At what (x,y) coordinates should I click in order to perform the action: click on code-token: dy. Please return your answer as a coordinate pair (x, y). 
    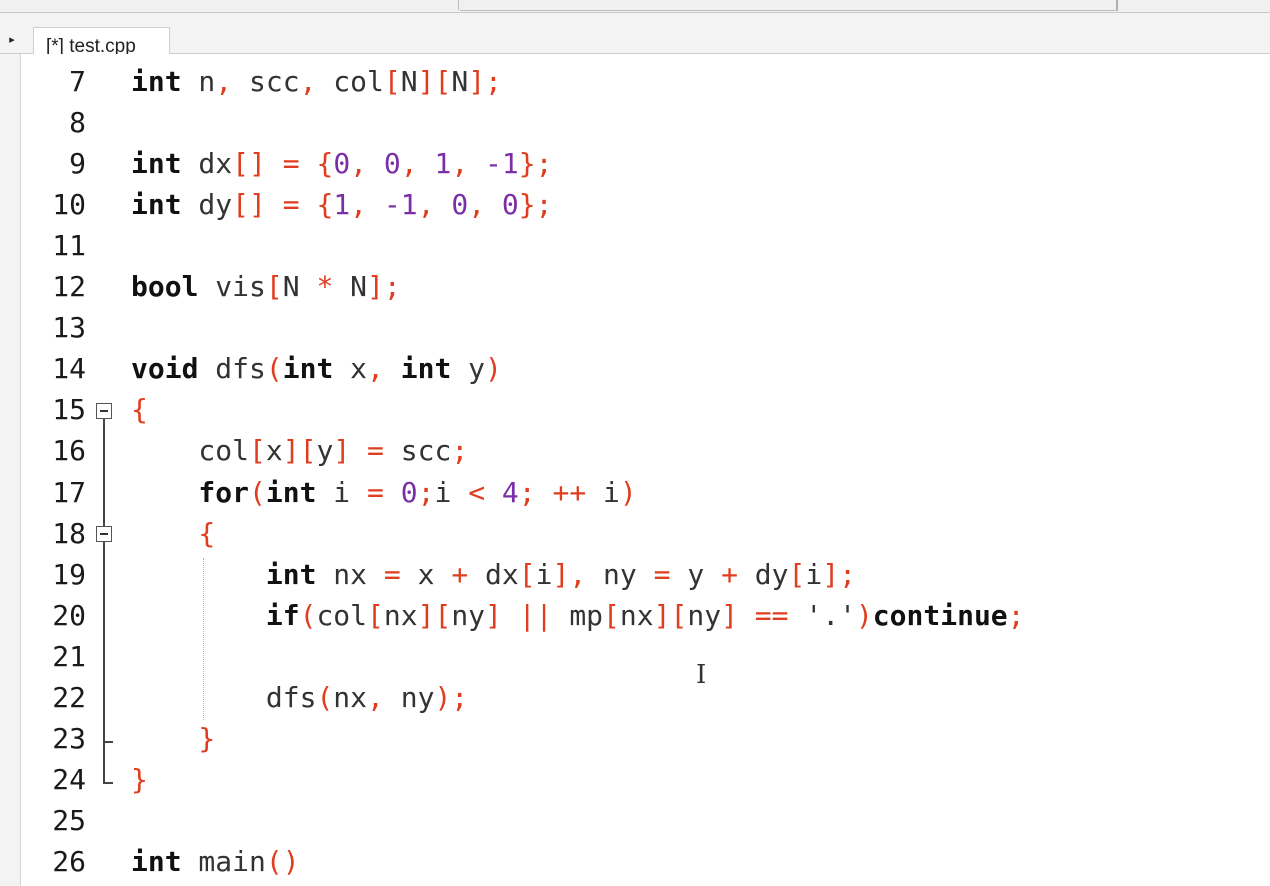
    Looking at the image, I should click on (207, 205).